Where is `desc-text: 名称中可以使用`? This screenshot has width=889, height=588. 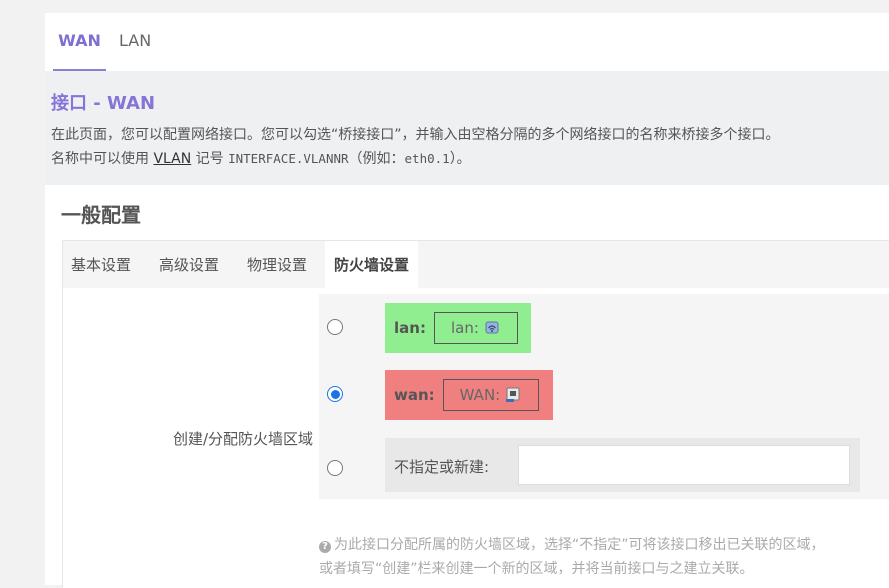 desc-text: 名称中可以使用 is located at coordinates (102, 159).